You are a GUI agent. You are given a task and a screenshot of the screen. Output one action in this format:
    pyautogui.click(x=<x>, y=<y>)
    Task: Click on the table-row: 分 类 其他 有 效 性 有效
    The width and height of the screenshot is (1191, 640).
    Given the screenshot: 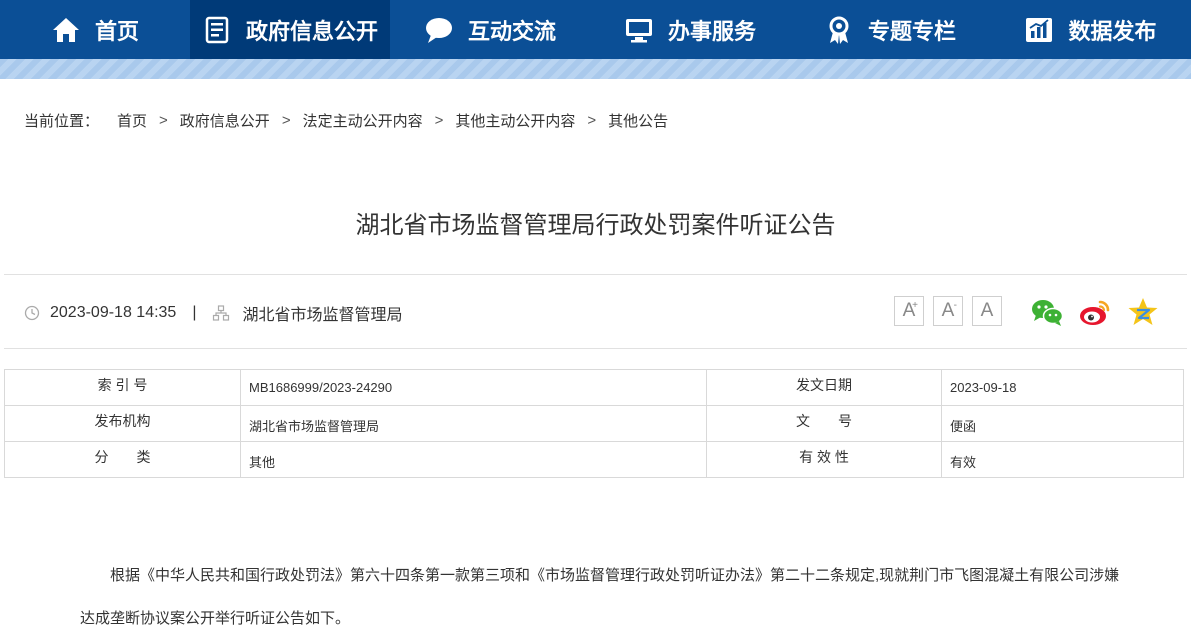 What is the action you would take?
    pyautogui.click(x=594, y=459)
    